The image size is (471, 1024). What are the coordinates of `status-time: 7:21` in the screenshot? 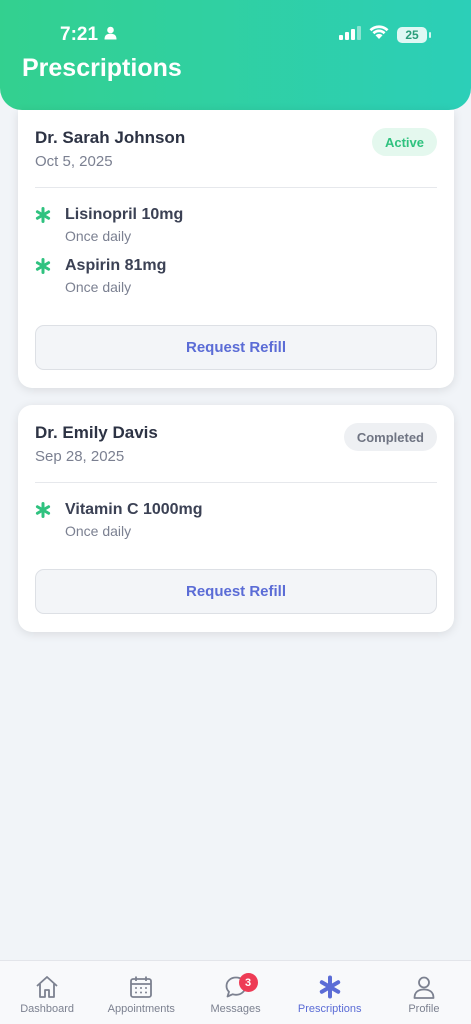 It's located at (88, 35).